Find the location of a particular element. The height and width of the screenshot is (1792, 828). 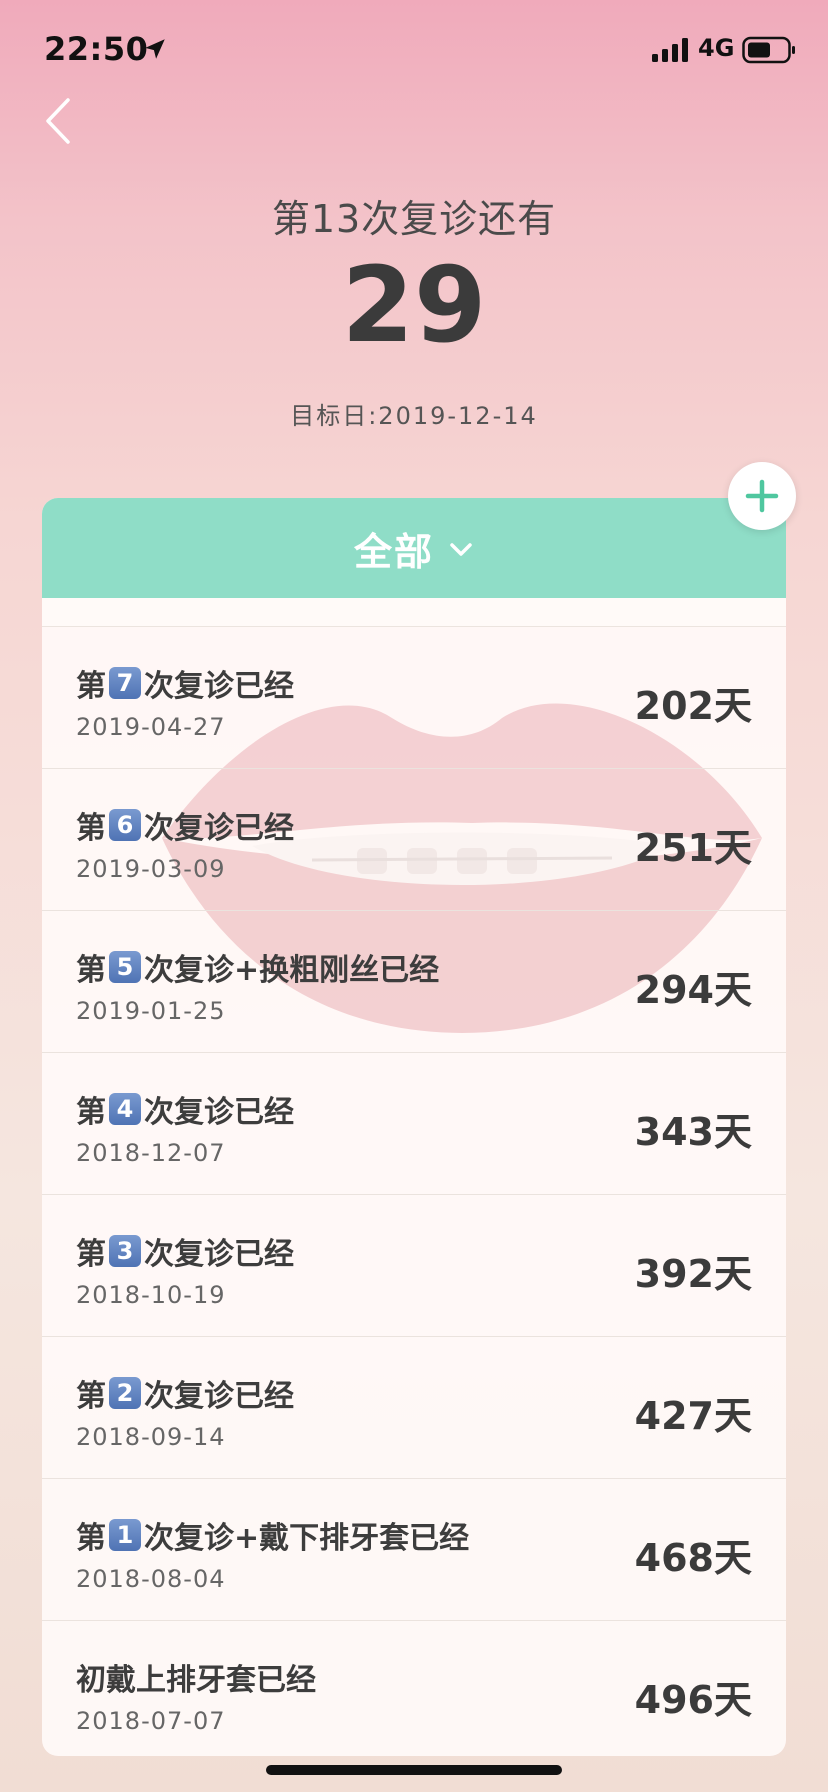

list-item: 第 3 次复诊已经 2018-10-19 392天 is located at coordinates (414, 1266).